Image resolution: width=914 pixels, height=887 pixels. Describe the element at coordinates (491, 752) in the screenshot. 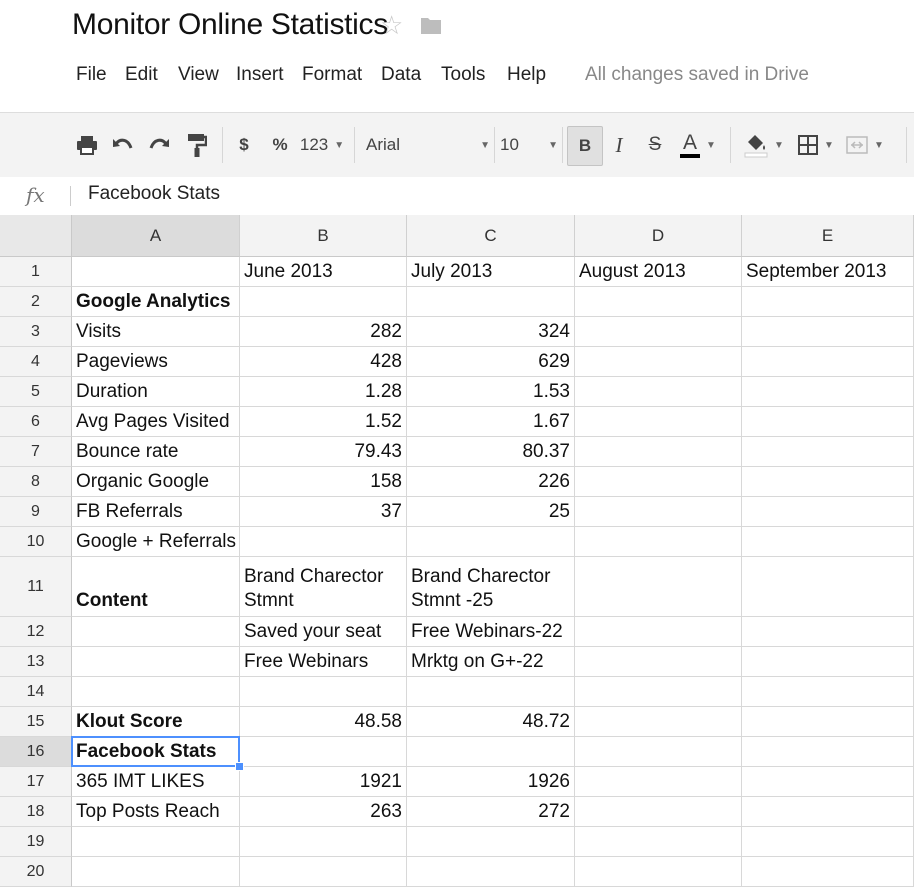

I see `cell-c16` at that location.